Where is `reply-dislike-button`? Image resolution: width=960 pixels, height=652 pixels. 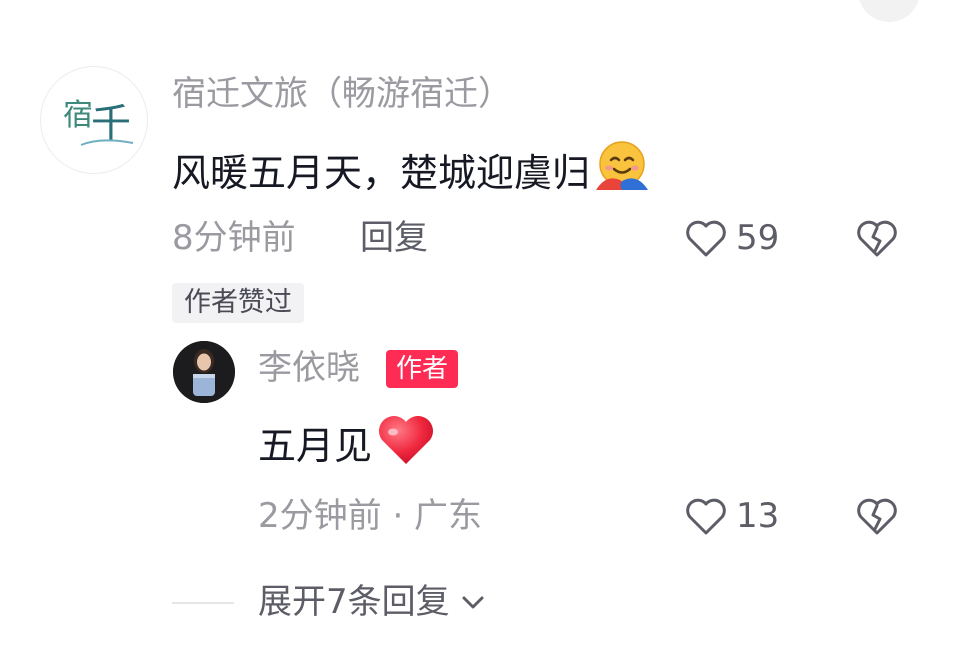 reply-dislike-button is located at coordinates (877, 518).